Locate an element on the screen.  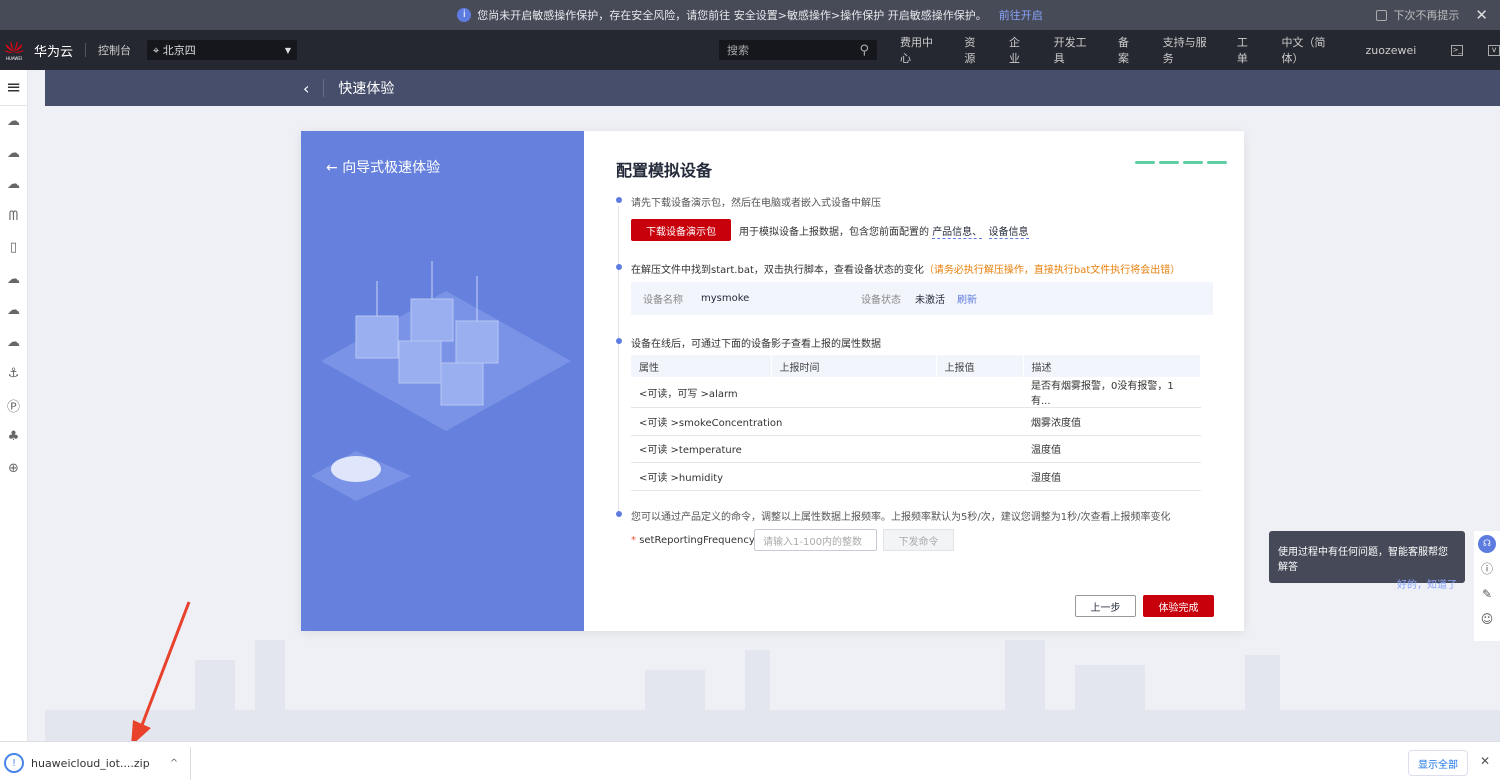
city-skyline-illustration is located at coordinates (772, 690).